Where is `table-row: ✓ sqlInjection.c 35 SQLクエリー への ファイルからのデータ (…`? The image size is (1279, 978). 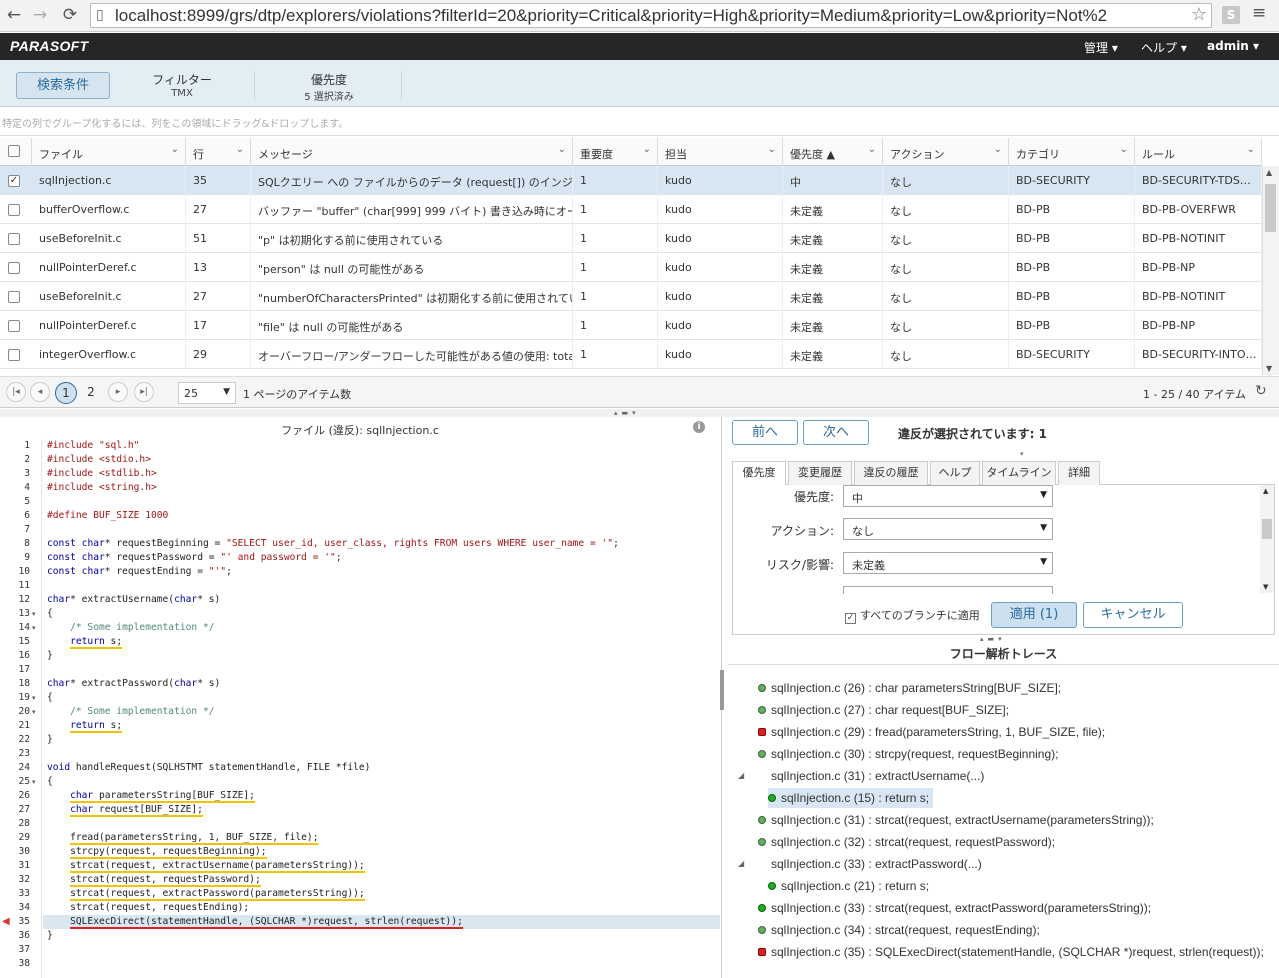 table-row: ✓ sqlInjection.c 35 SQLクエリー への ファイルからのデータ (… is located at coordinates (631, 180).